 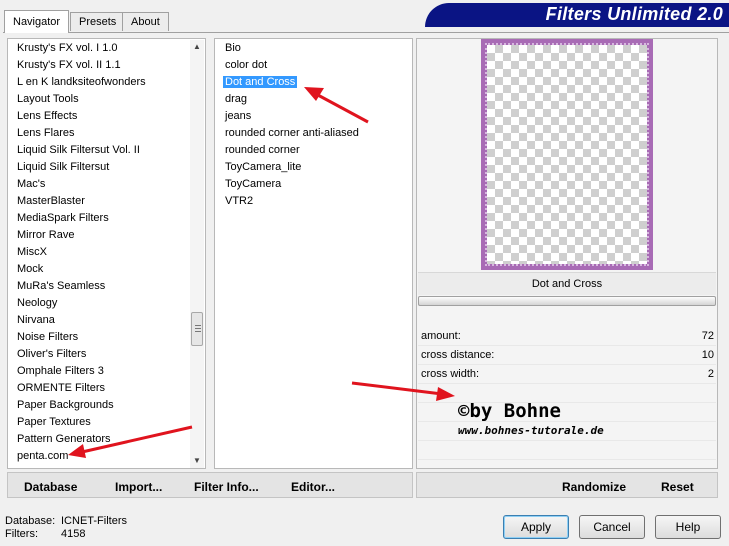 What do you see at coordinates (37, 21) in the screenshot?
I see `tab-navigator: Navigator` at bounding box center [37, 21].